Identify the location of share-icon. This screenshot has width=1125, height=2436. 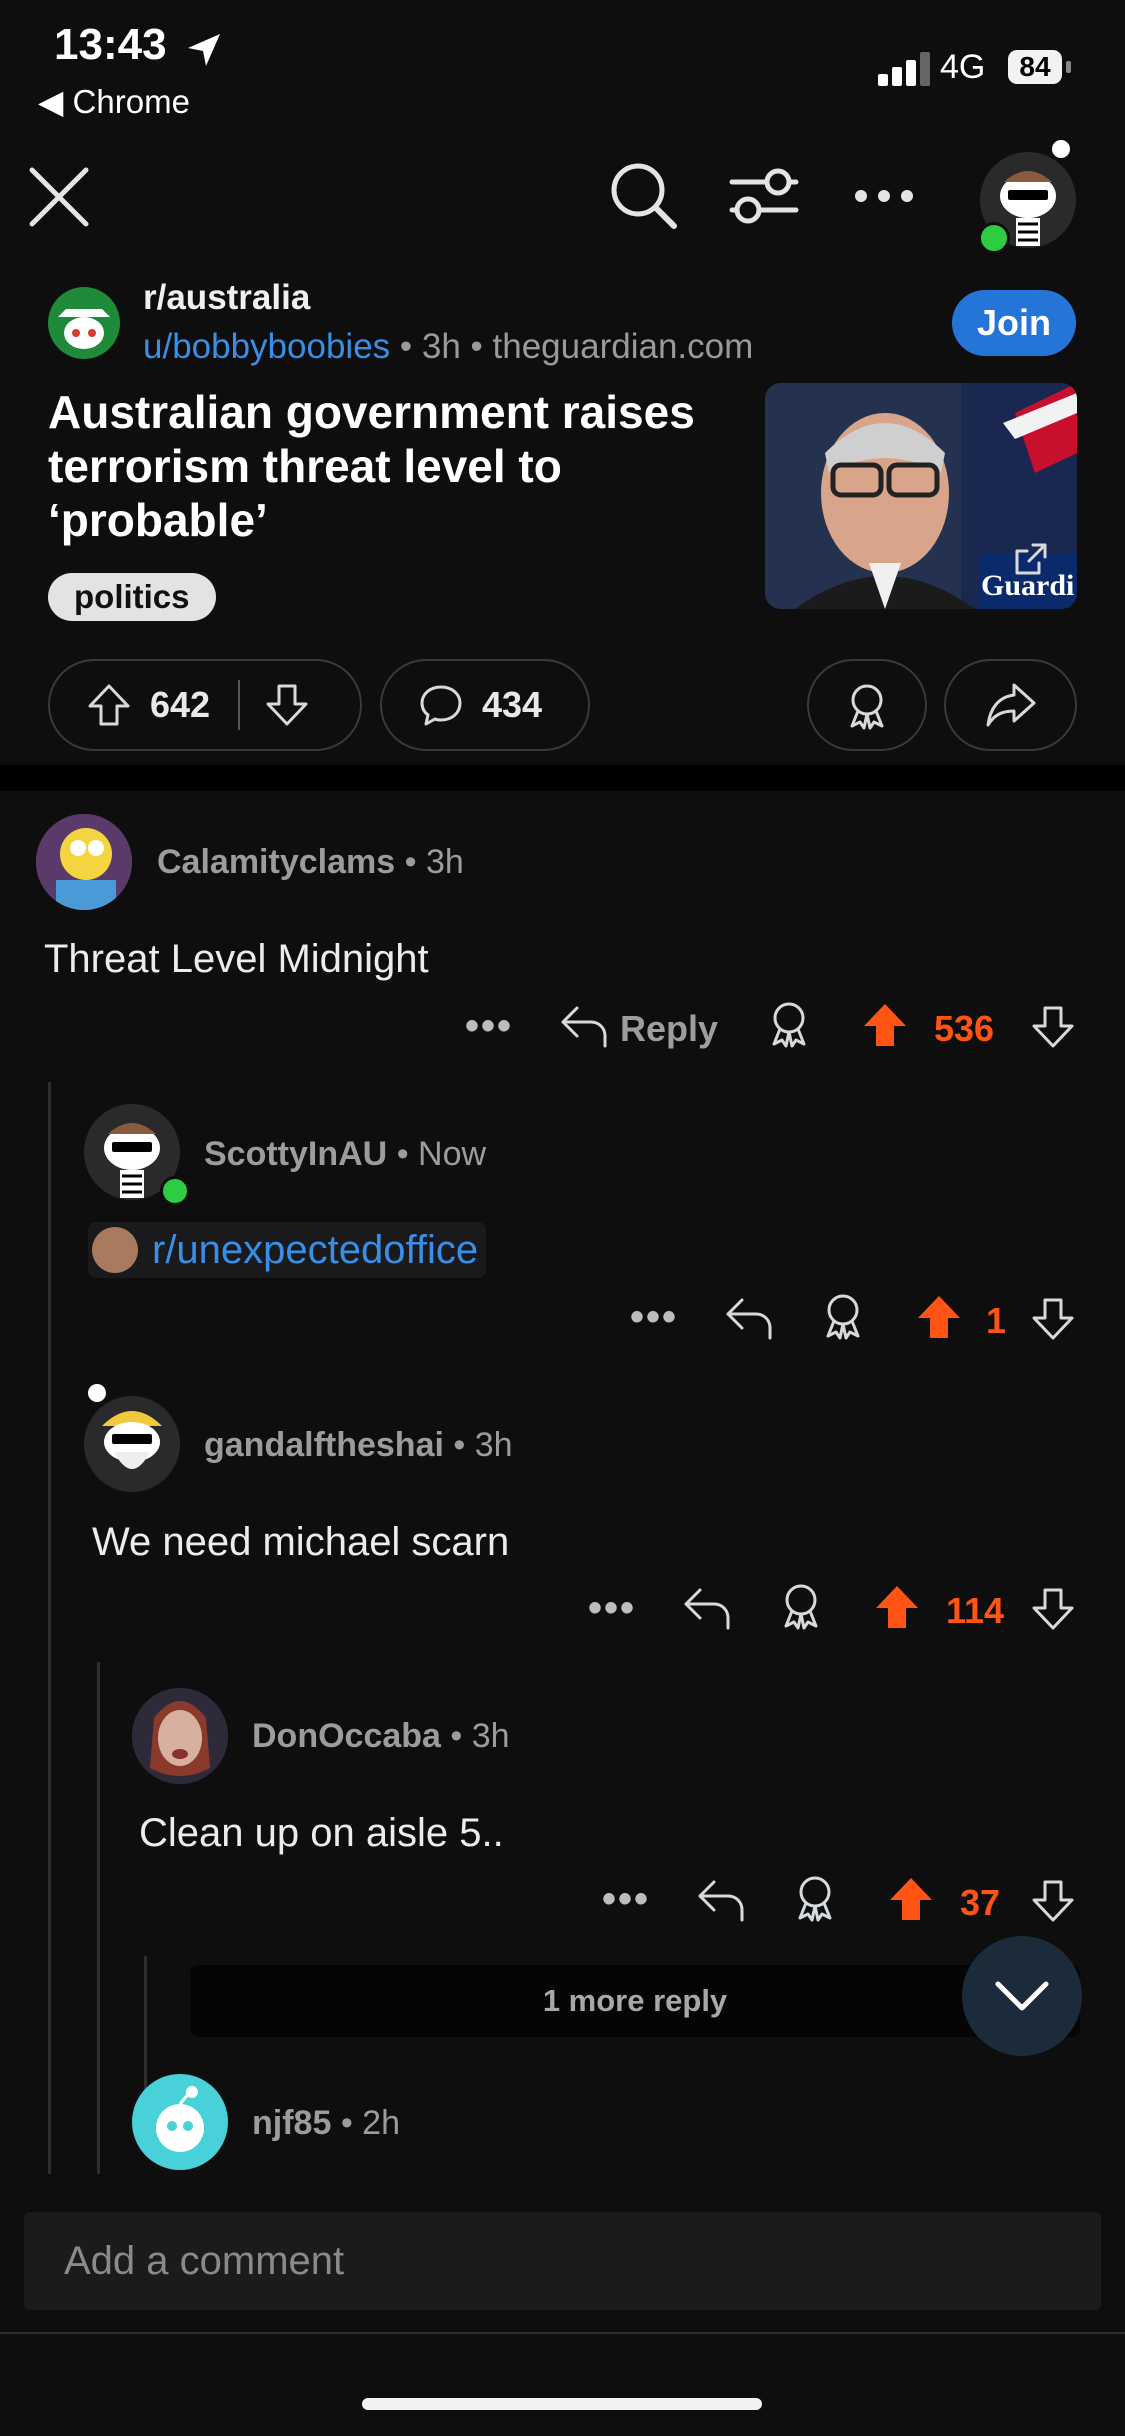
(1010, 705).